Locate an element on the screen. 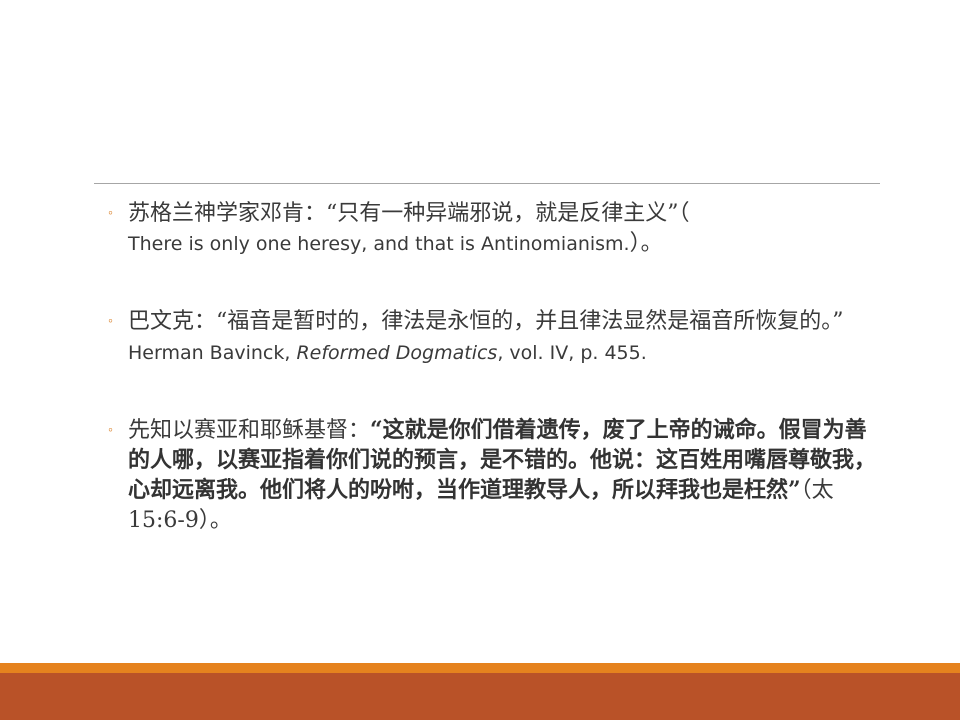  footer-bar is located at coordinates (480, 696).